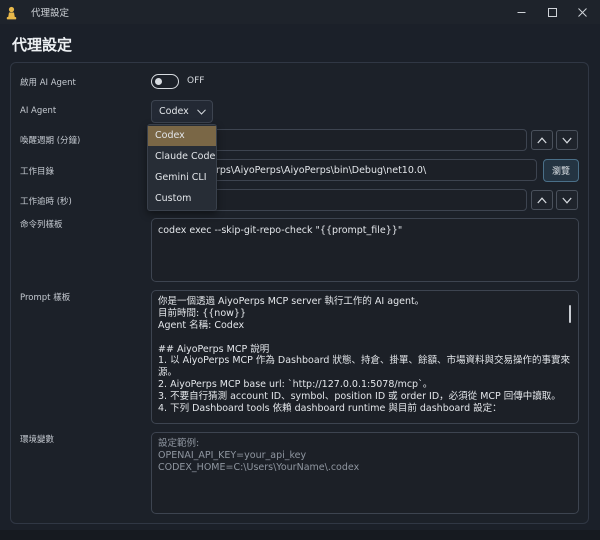  Describe the element at coordinates (38, 111) in the screenshot. I see `ai-agent-label: AI Agent` at that location.